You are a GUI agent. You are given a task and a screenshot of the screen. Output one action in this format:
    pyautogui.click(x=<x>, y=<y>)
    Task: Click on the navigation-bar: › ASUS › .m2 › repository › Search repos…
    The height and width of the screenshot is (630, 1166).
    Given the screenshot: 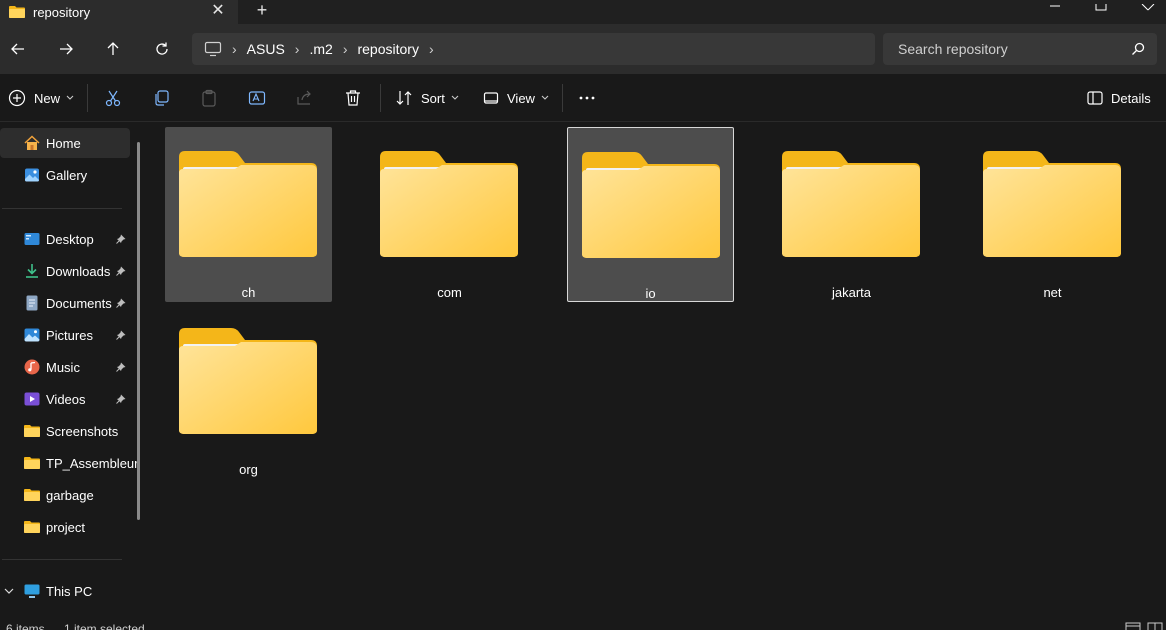 What is the action you would take?
    pyautogui.click(x=583, y=49)
    